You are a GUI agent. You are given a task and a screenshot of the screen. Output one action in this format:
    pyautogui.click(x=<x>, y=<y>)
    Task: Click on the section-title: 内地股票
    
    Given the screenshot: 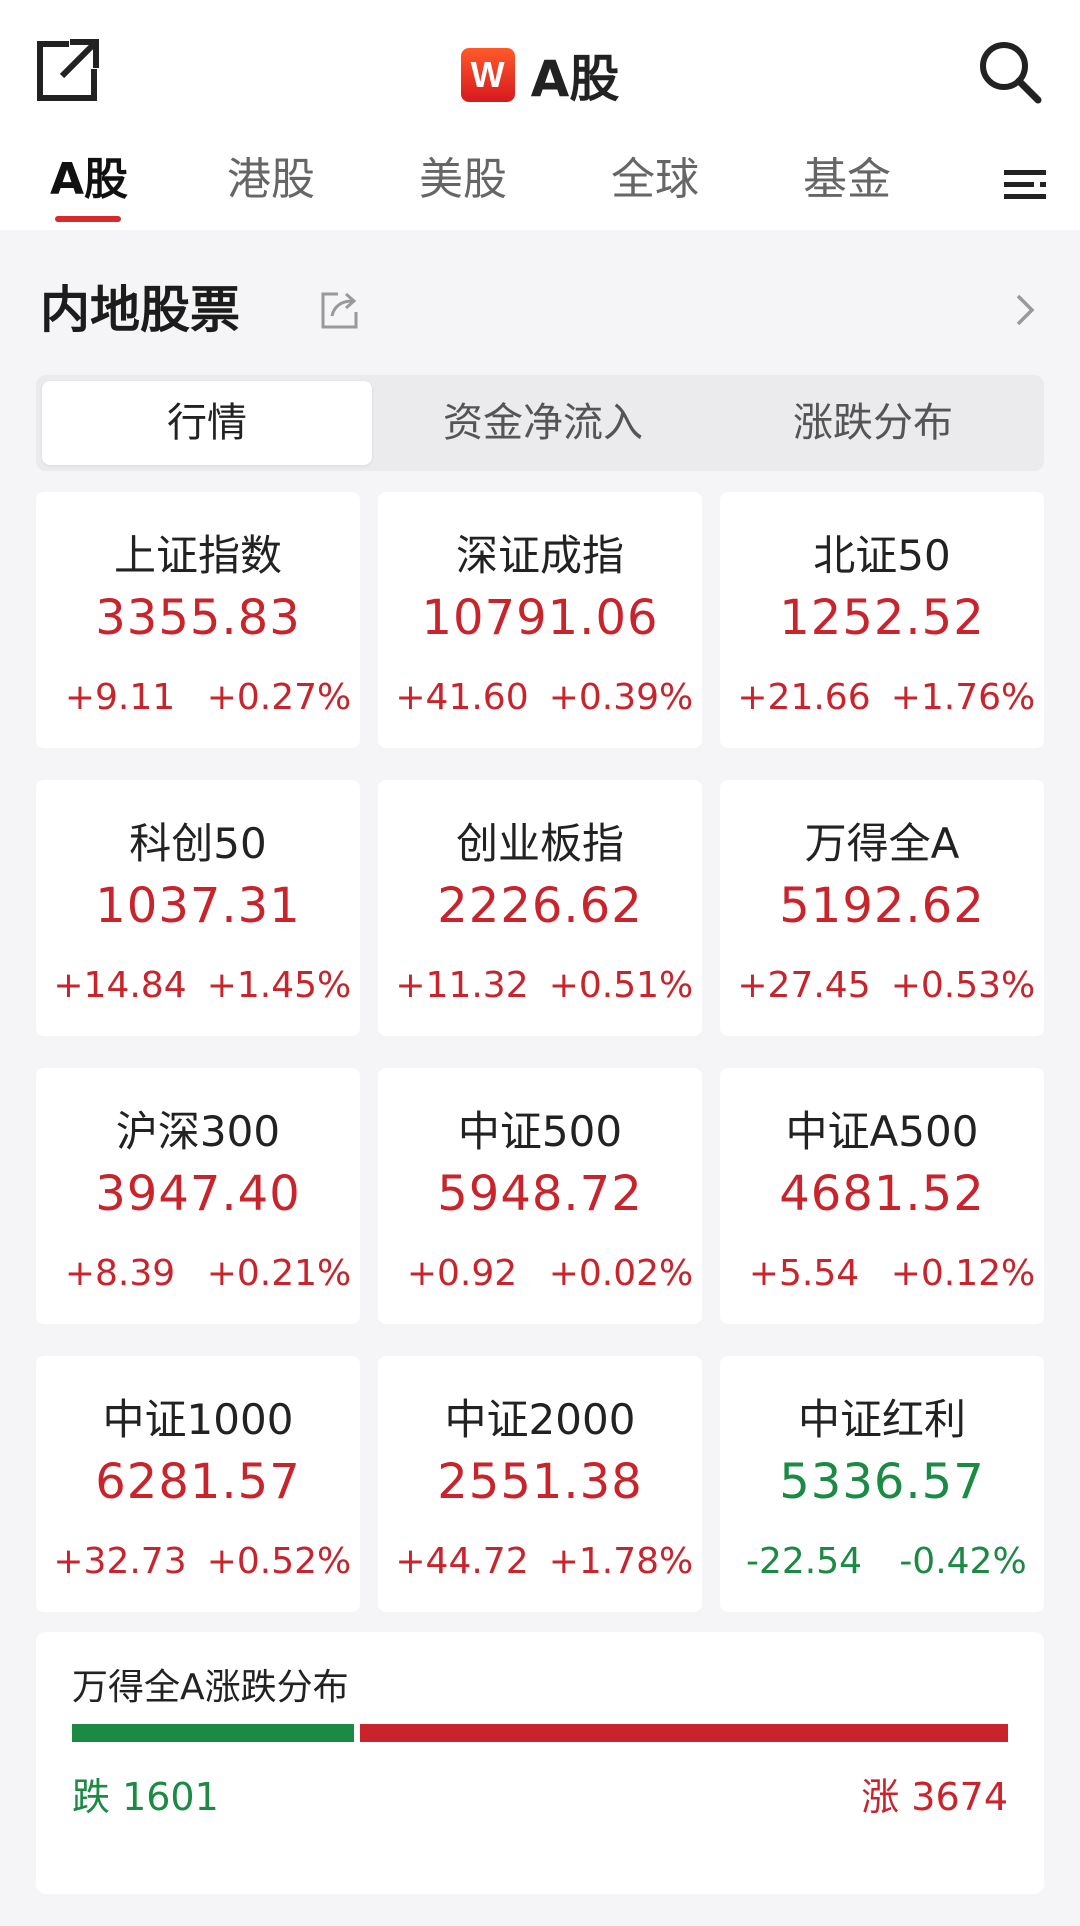 What is the action you would take?
    pyautogui.click(x=140, y=310)
    